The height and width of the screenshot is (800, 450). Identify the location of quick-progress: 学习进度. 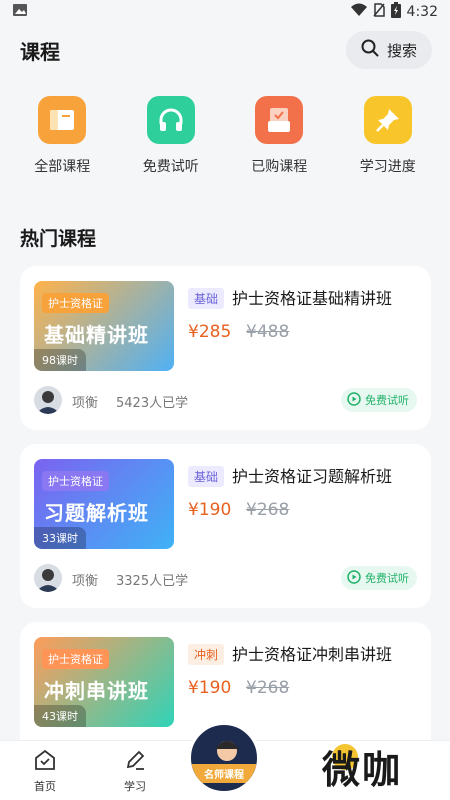
(388, 136).